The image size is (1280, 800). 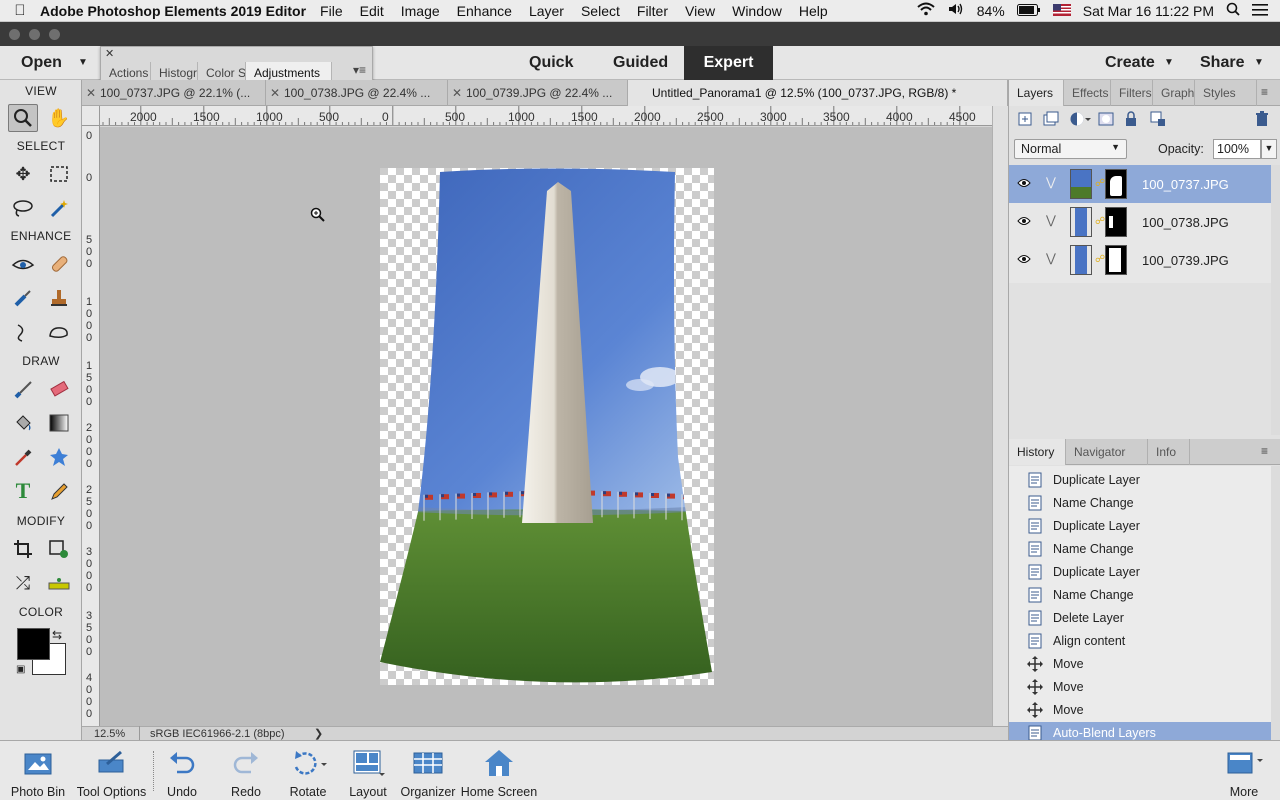 What do you see at coordinates (59, 118) in the screenshot?
I see `hand-tool-icon: ✋` at bounding box center [59, 118].